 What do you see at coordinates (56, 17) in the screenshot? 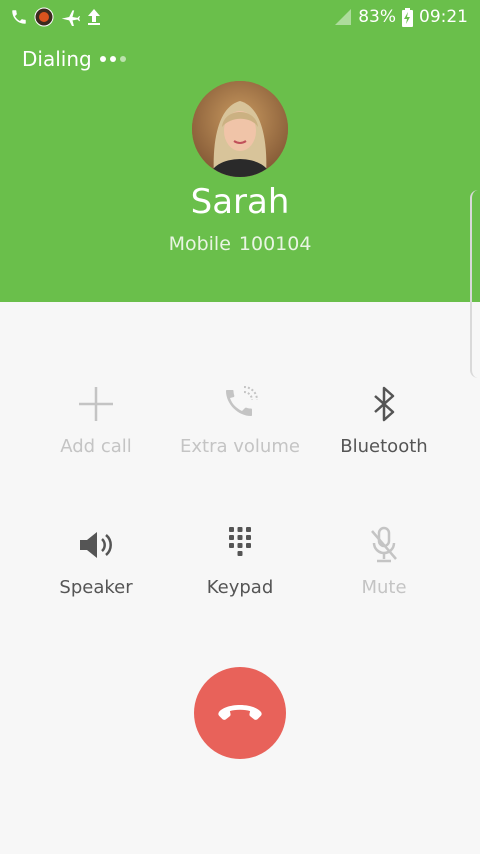
I see `status-bar-left` at bounding box center [56, 17].